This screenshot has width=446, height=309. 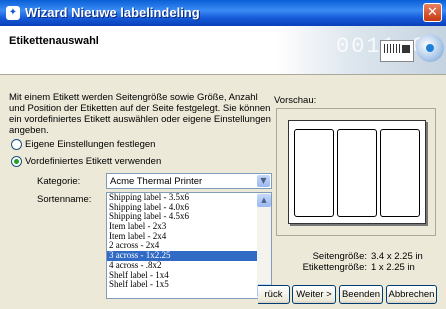 I want to click on preview-panel, so click(x=356, y=172).